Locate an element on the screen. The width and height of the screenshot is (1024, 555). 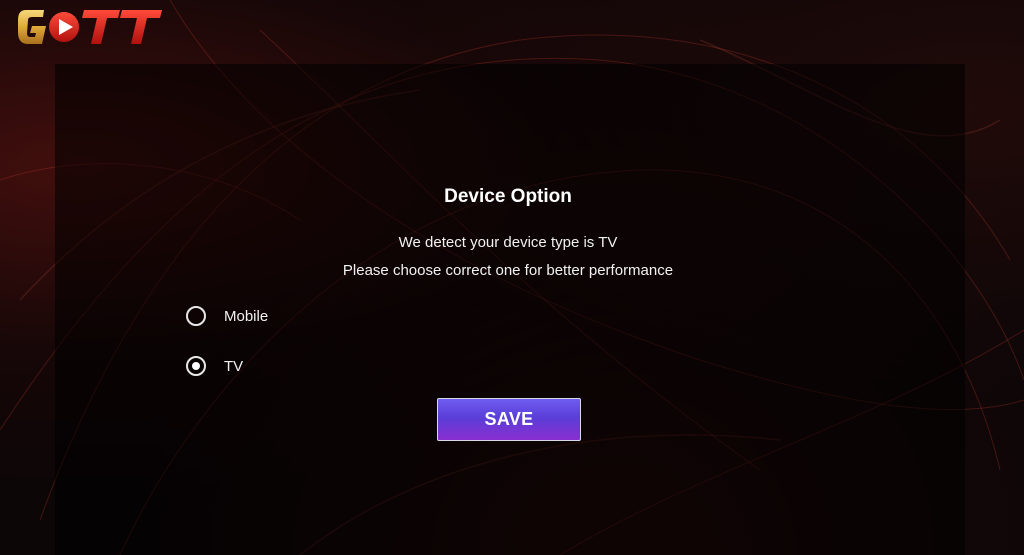
option-tv: TV is located at coordinates (214, 366).